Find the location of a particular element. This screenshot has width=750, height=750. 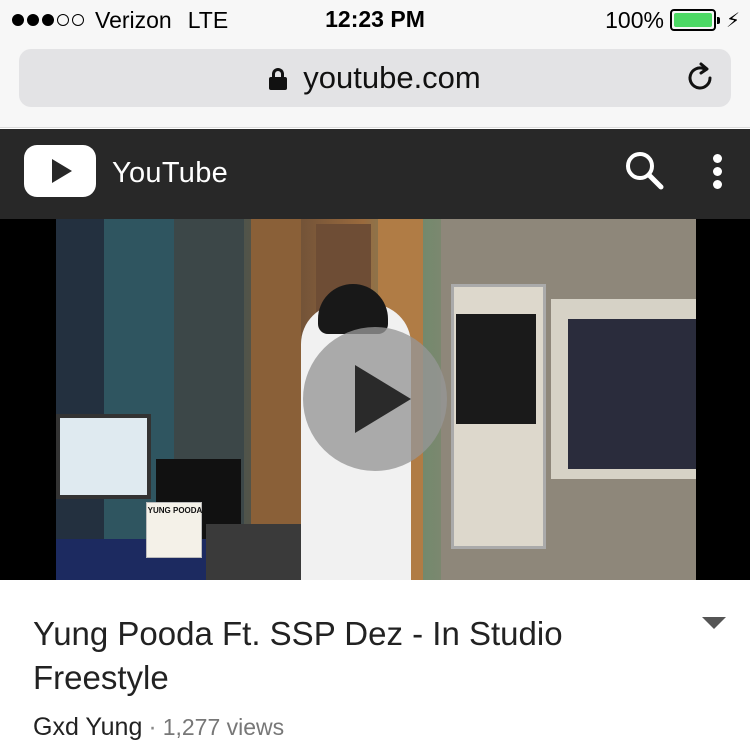

video-meta: Gxd Yung · 1,277 views is located at coordinates (158, 727).